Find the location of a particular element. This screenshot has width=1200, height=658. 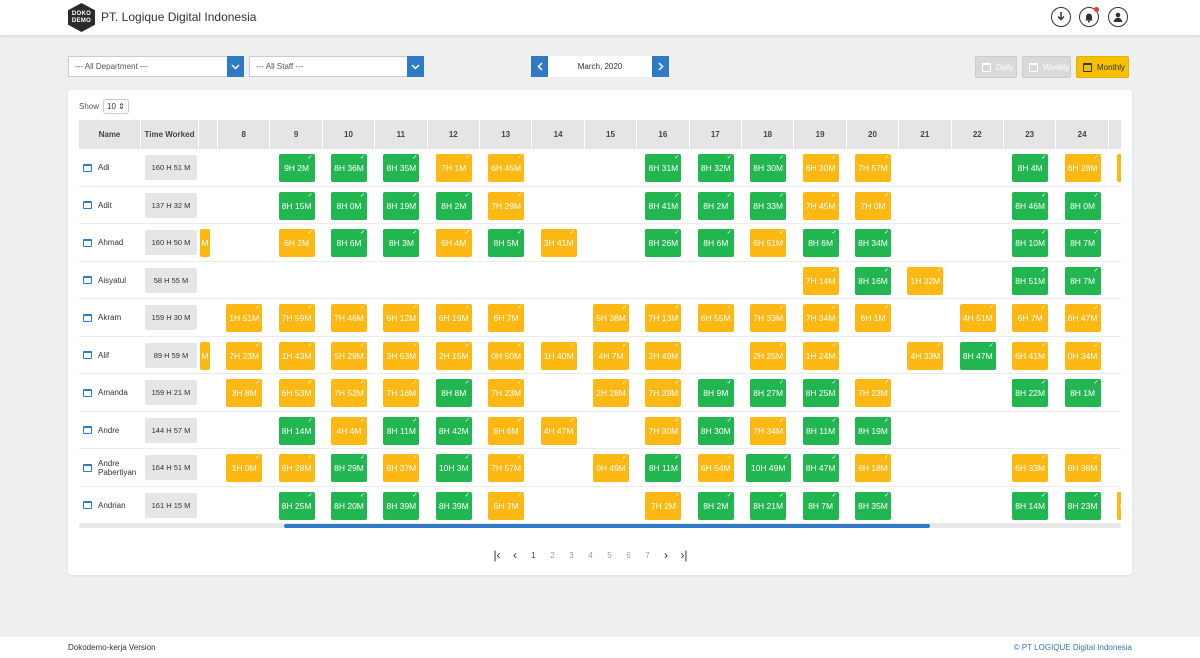

page-number: 5 is located at coordinates (609, 555).